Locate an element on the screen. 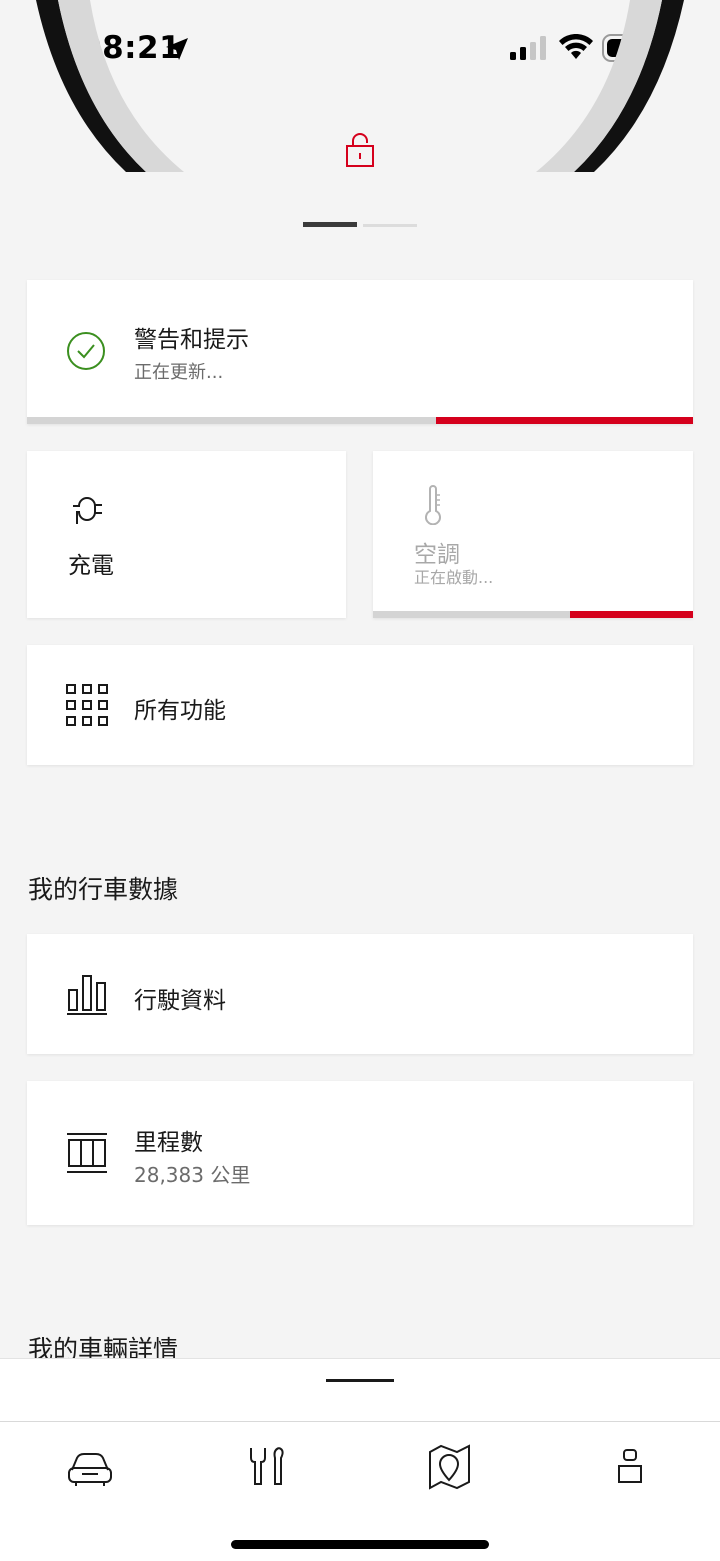 Image resolution: width=720 pixels, height=1561 pixels. car-icon is located at coordinates (90, 1466).